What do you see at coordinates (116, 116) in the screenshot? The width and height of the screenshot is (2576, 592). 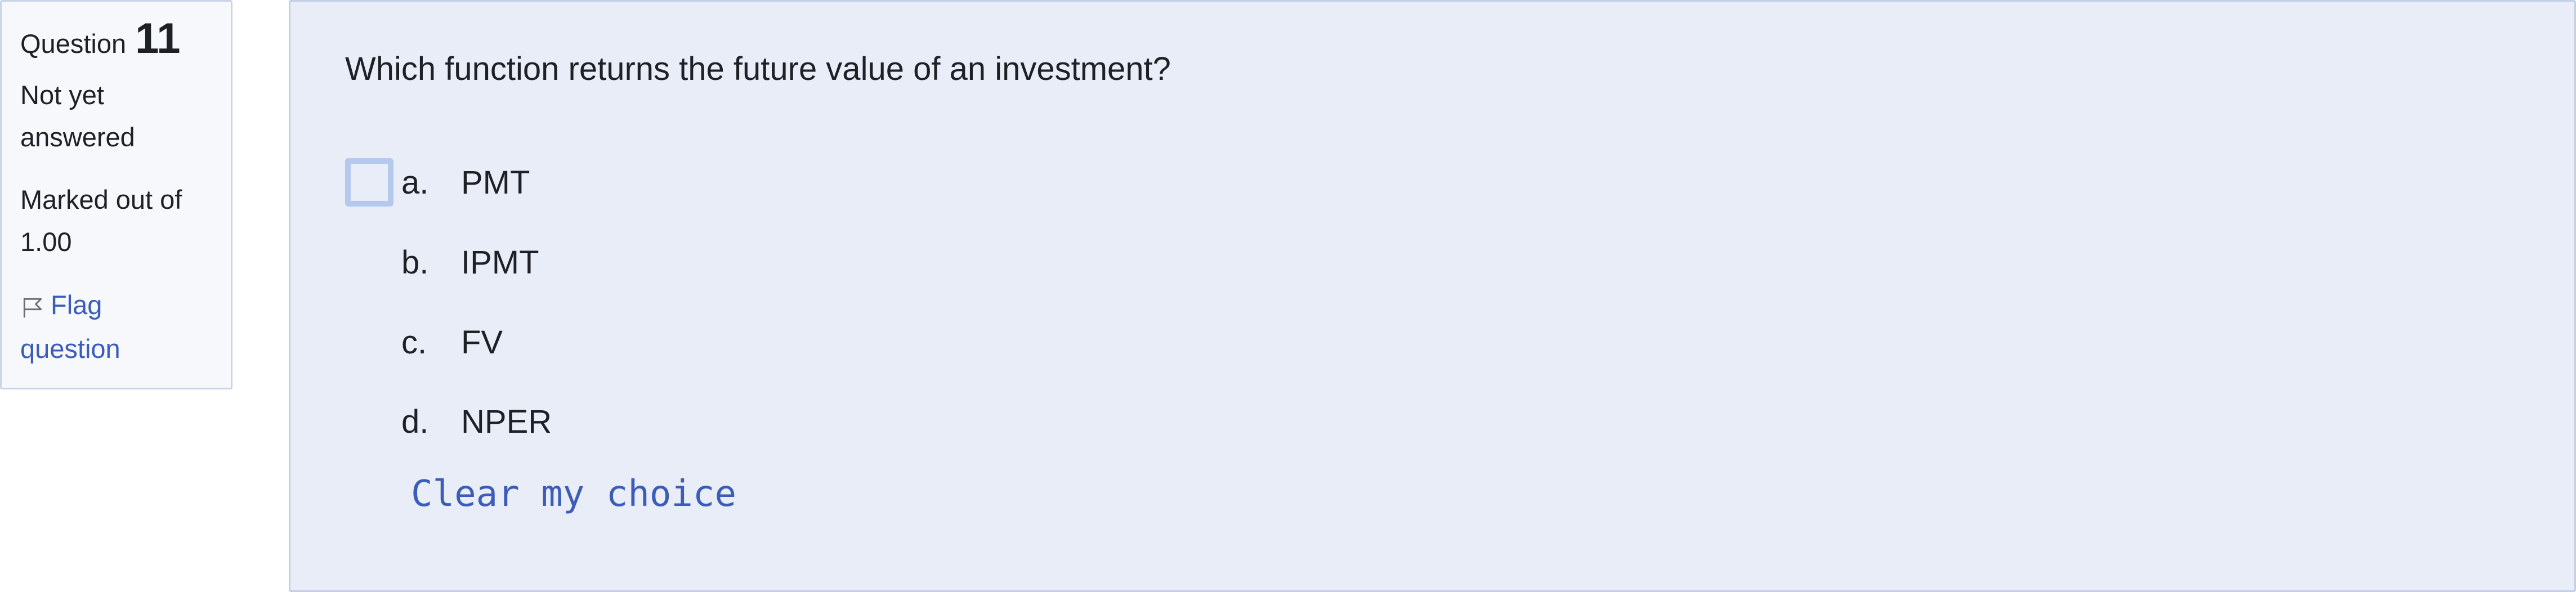 I see `question-state: Not yet answered` at bounding box center [116, 116].